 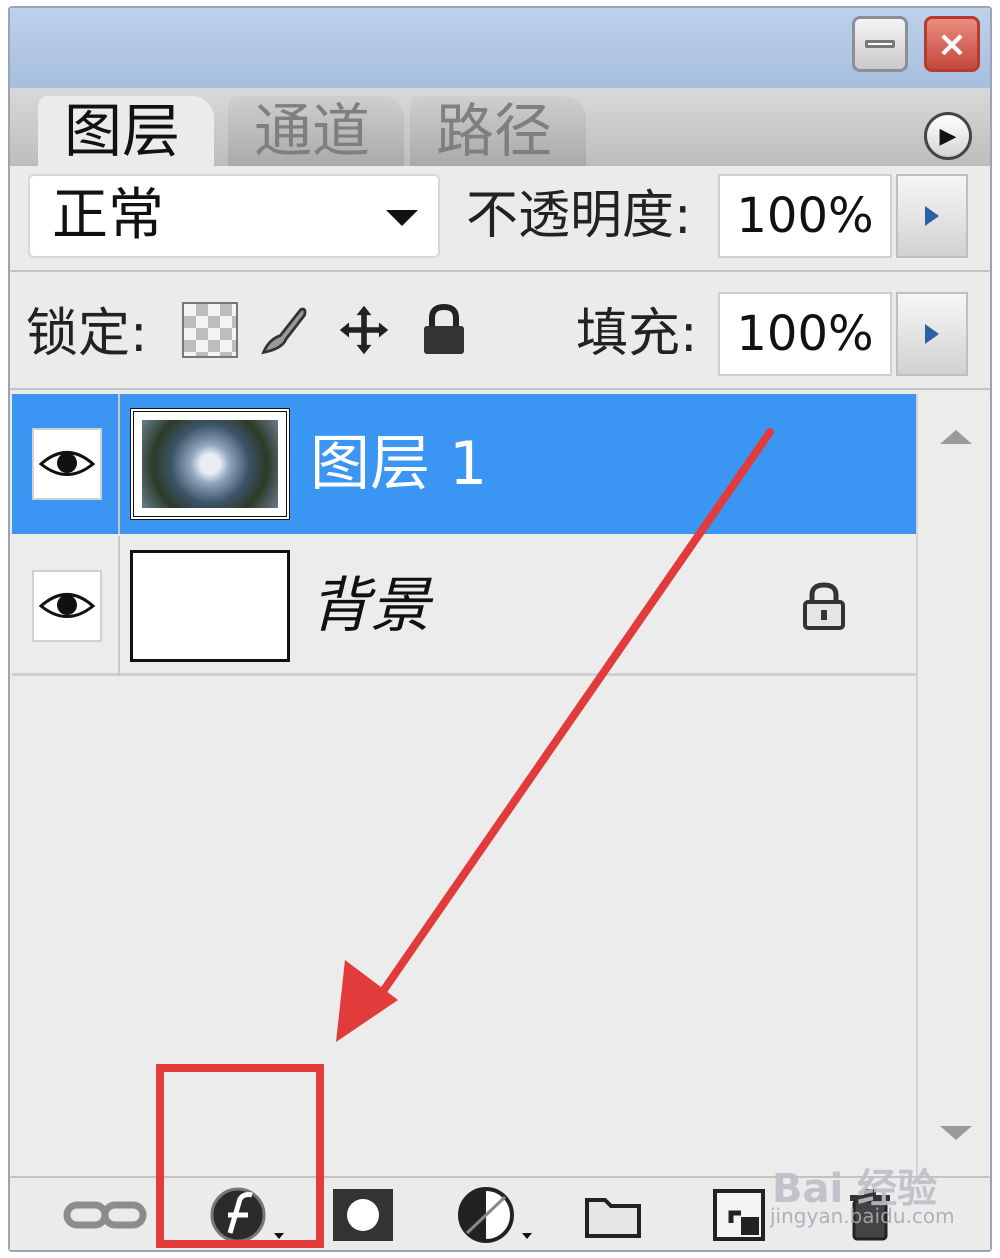 I want to click on play-arrow-icon: ▶, so click(x=948, y=136).